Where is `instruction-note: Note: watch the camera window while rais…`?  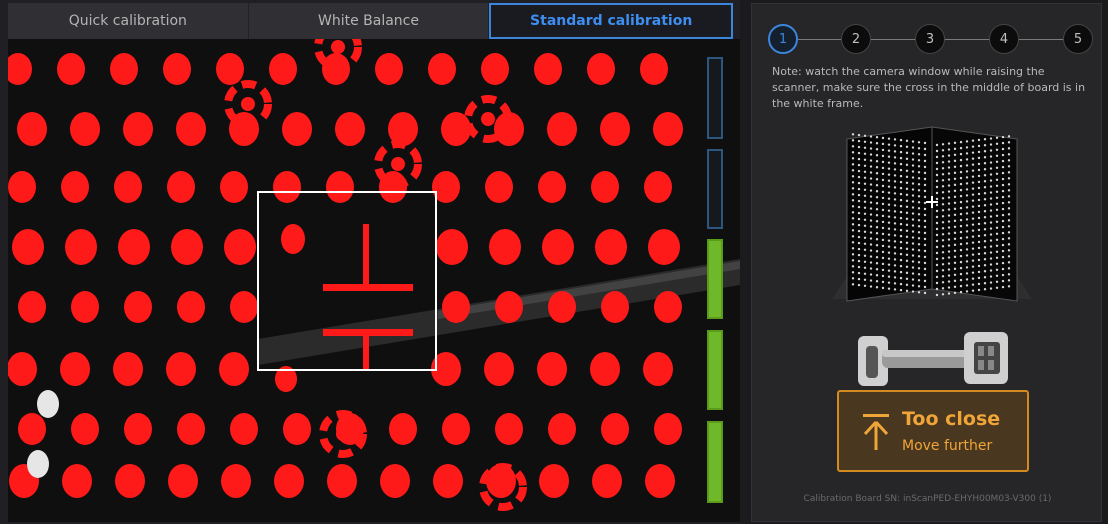
instruction-note: Note: watch the camera window while rais… is located at coordinates (929, 87).